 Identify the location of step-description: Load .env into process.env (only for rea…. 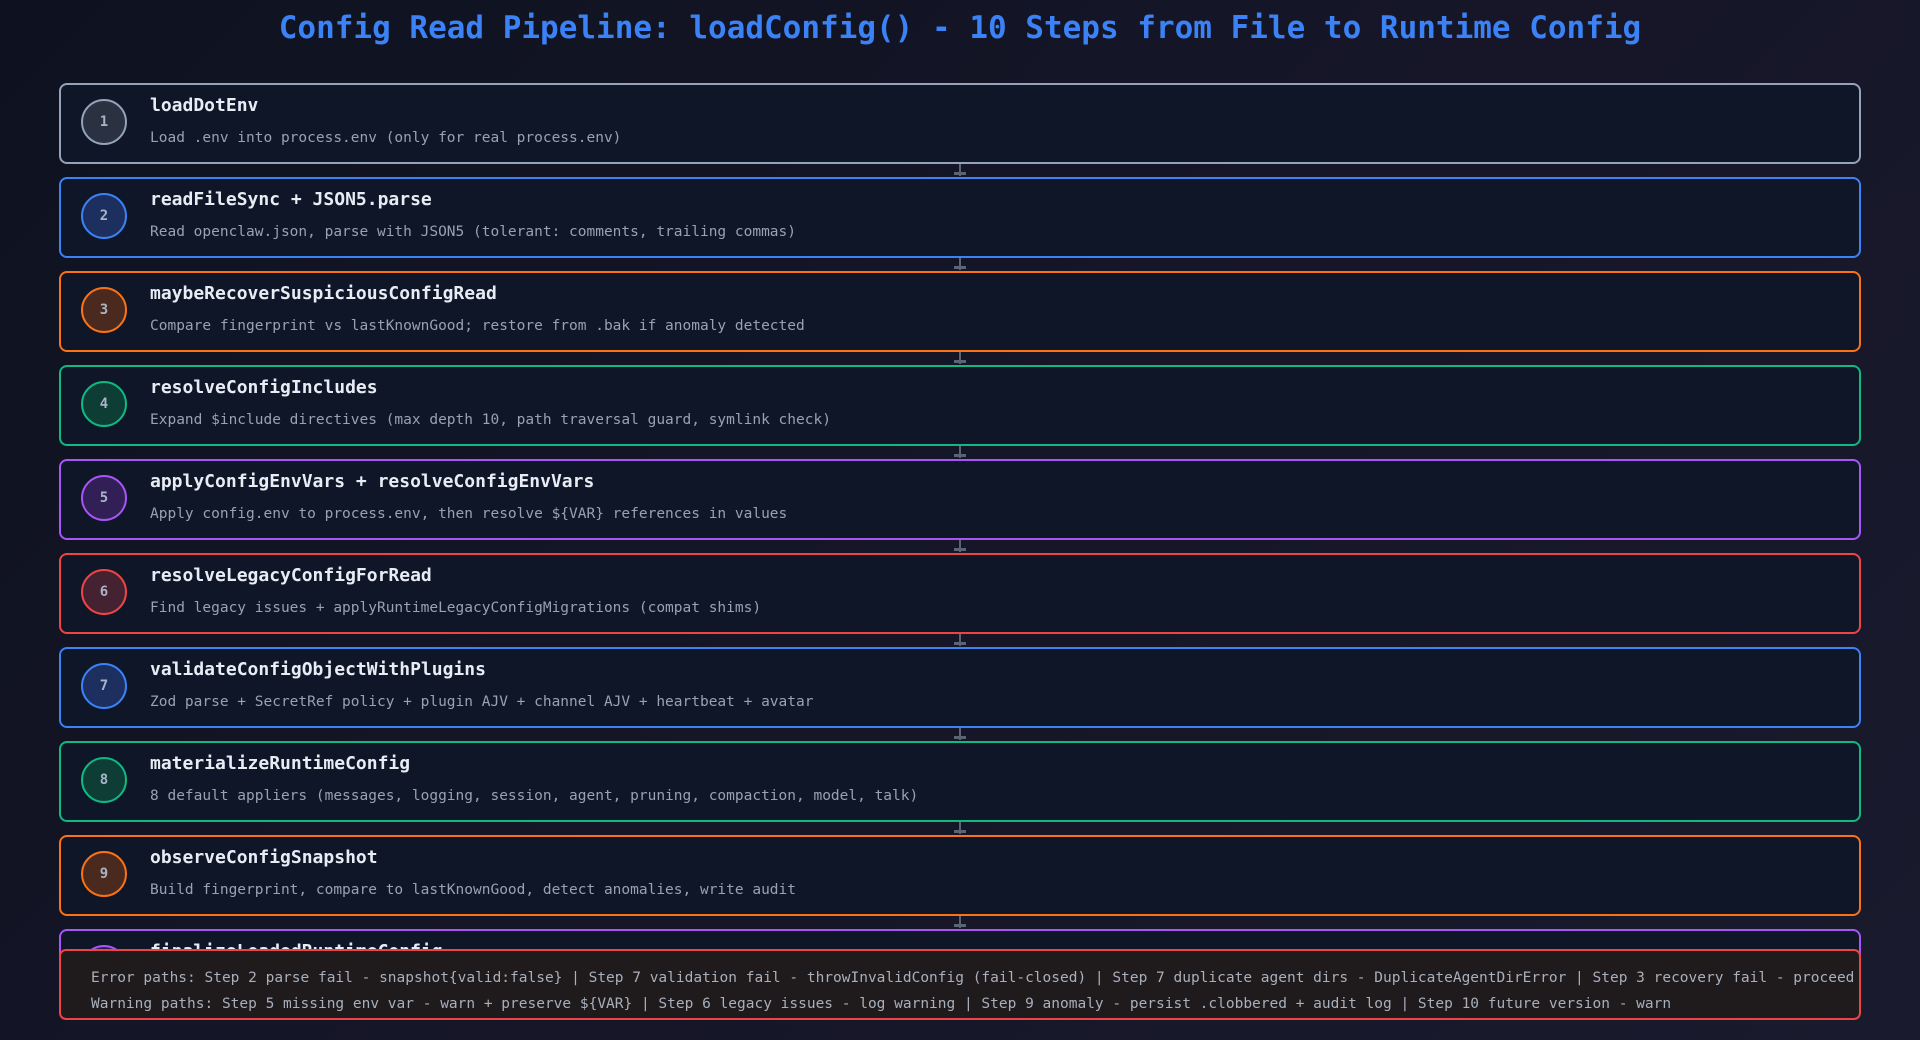
(386, 138).